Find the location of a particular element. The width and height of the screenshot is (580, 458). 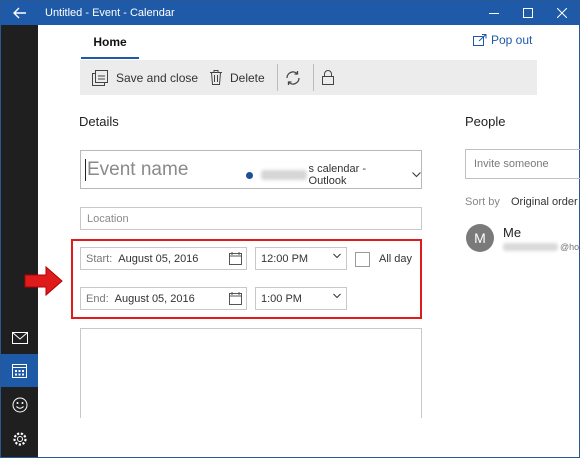

calendar-color-dot is located at coordinates (249, 175).